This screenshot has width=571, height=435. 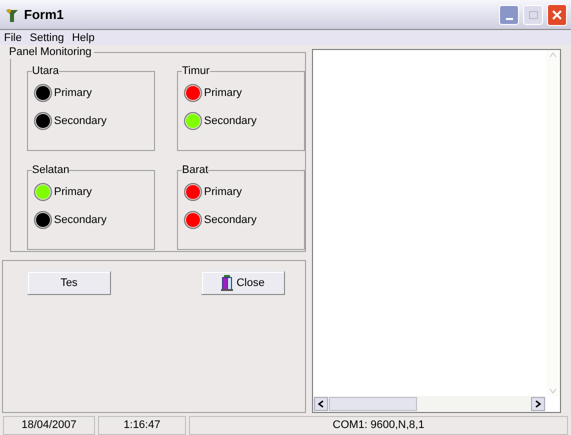 I want to click on vertical-scrollbar, so click(x=553, y=223).